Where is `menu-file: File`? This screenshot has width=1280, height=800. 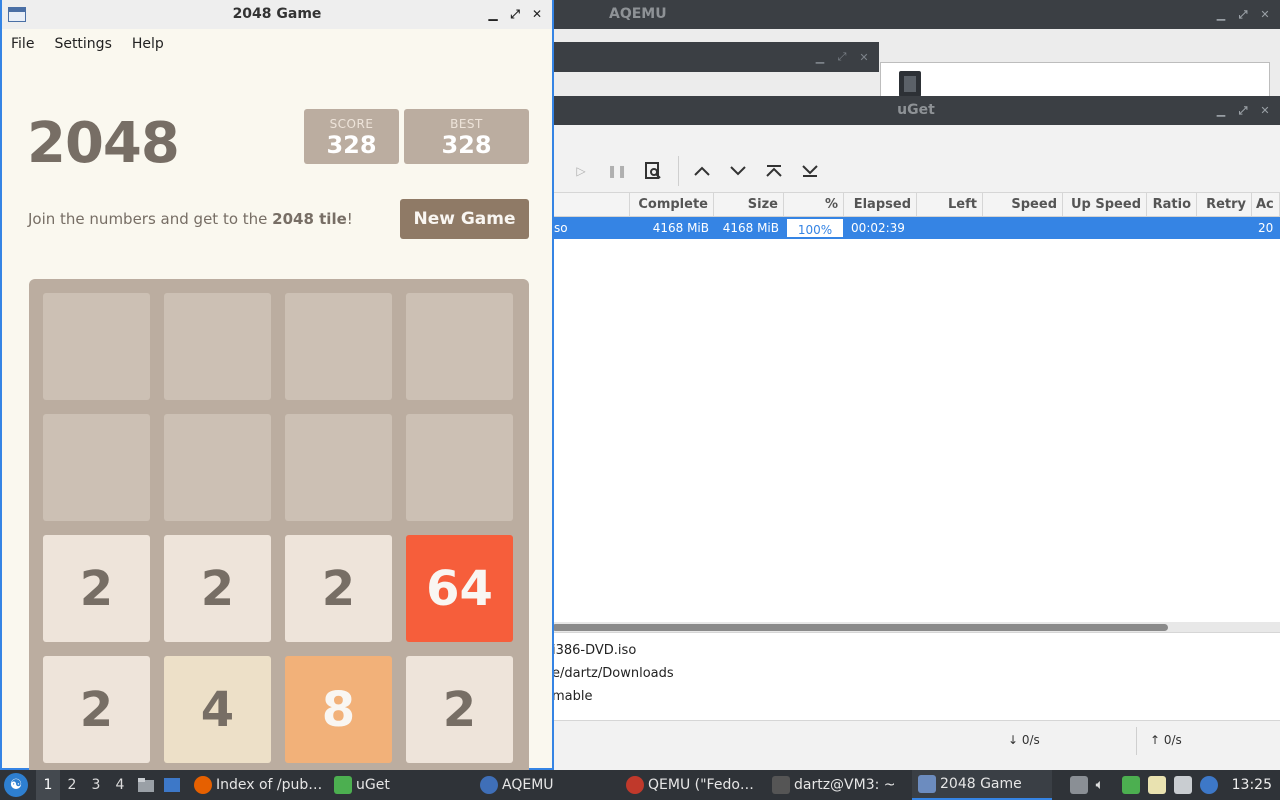 menu-file: File is located at coordinates (22, 44).